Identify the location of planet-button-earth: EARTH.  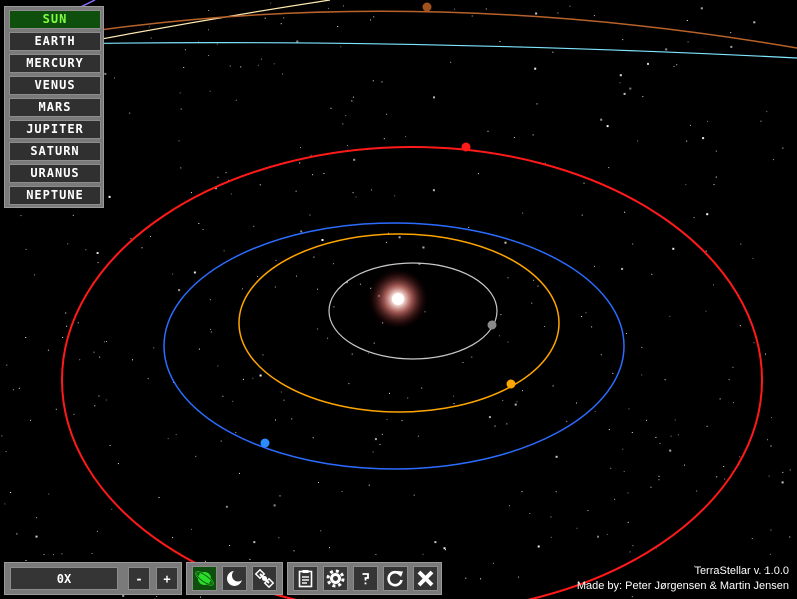
(55, 41).